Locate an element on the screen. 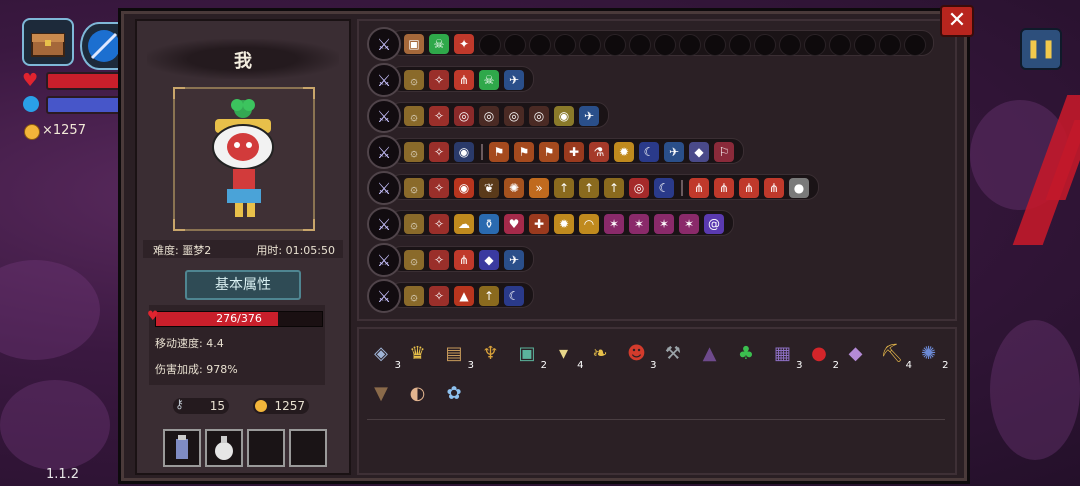 The height and width of the screenshot is (486, 1080). crown-icon: ♛ is located at coordinates (418, 353).